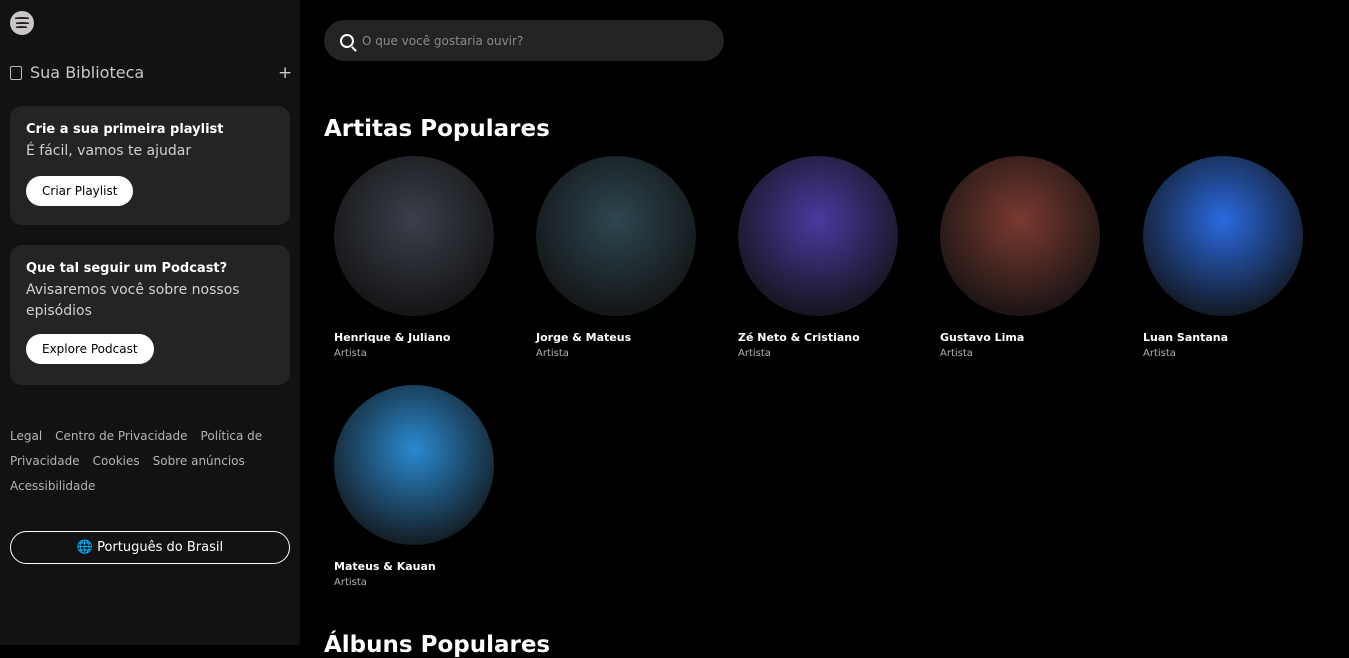 This screenshot has width=1349, height=658. I want to click on link-legal: Legal, so click(26, 436).